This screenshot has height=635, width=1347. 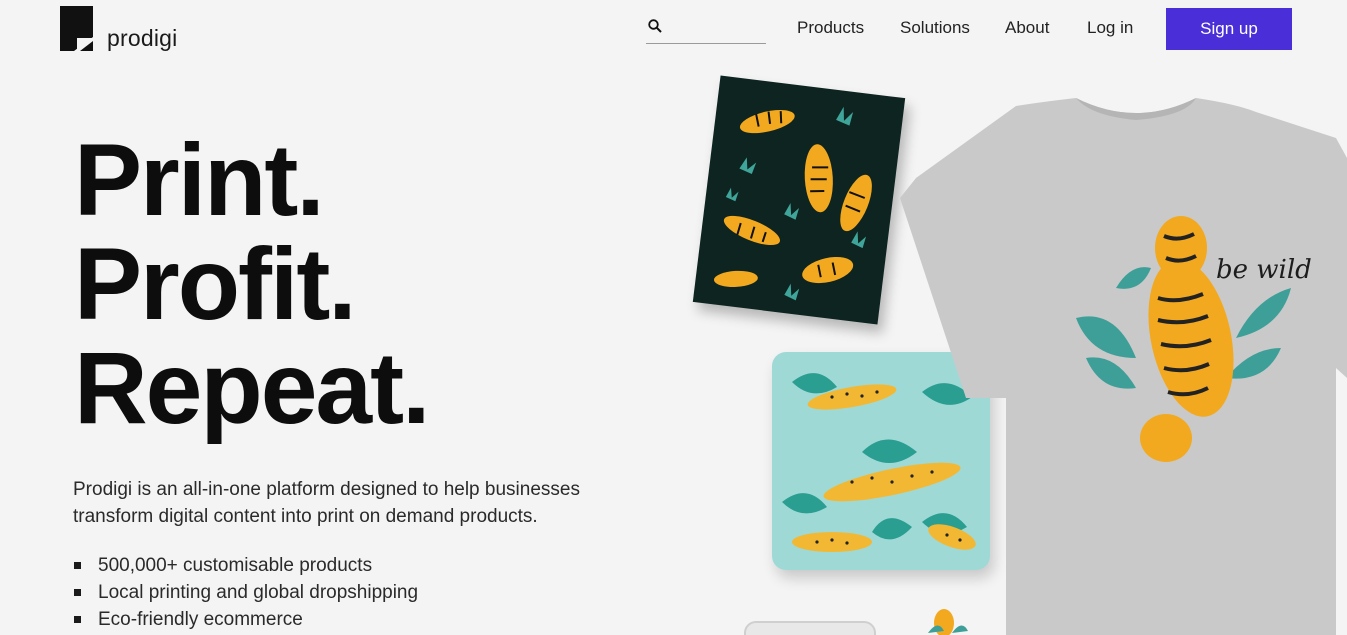 What do you see at coordinates (200, 619) in the screenshot?
I see `feature-text: Eco-friendly ecommerce` at bounding box center [200, 619].